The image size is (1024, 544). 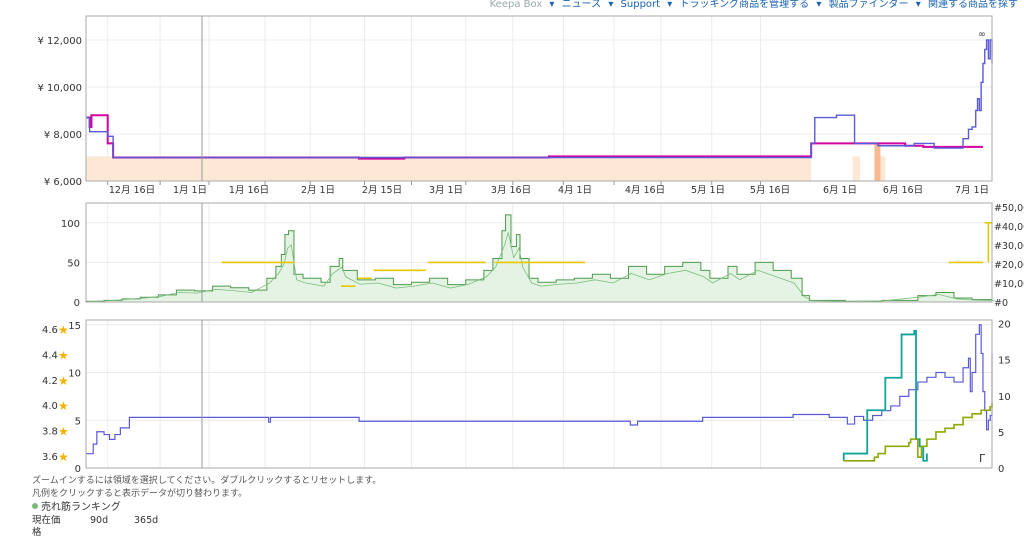 I want to click on x-tick-label: 2月 1日, so click(x=318, y=190).